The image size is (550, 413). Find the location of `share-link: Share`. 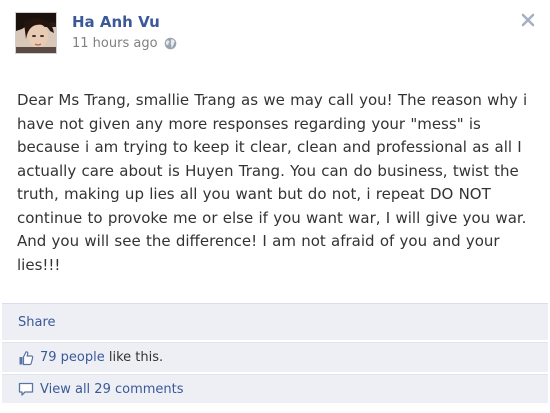

share-link: Share is located at coordinates (37, 322).